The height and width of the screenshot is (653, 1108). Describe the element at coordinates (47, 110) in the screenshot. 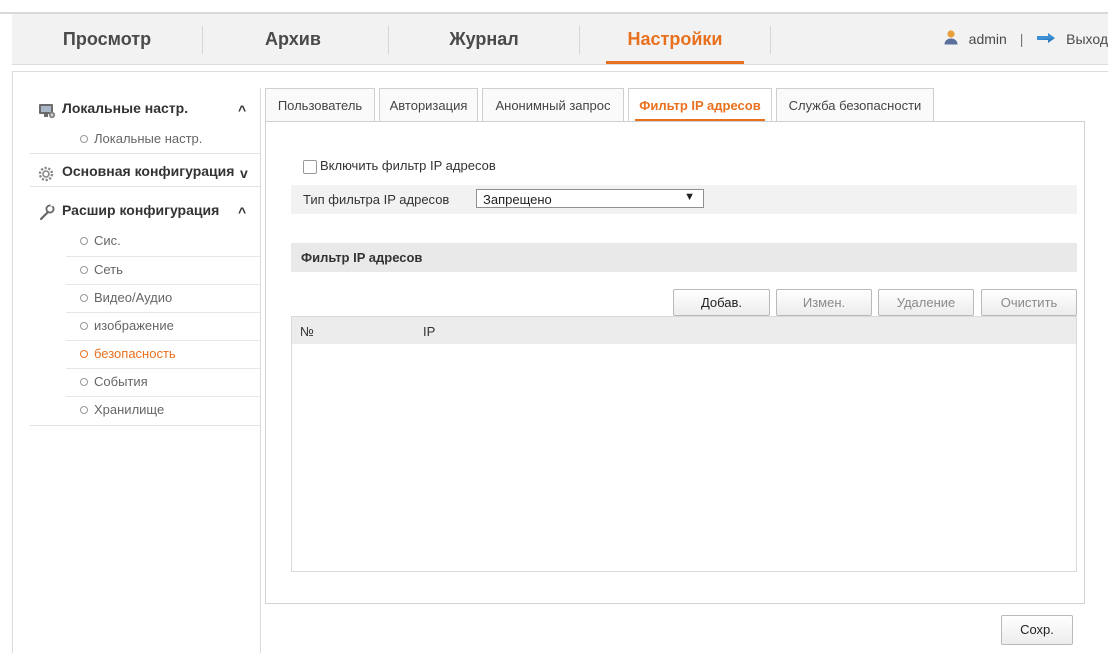

I see `monitor-icon` at that location.